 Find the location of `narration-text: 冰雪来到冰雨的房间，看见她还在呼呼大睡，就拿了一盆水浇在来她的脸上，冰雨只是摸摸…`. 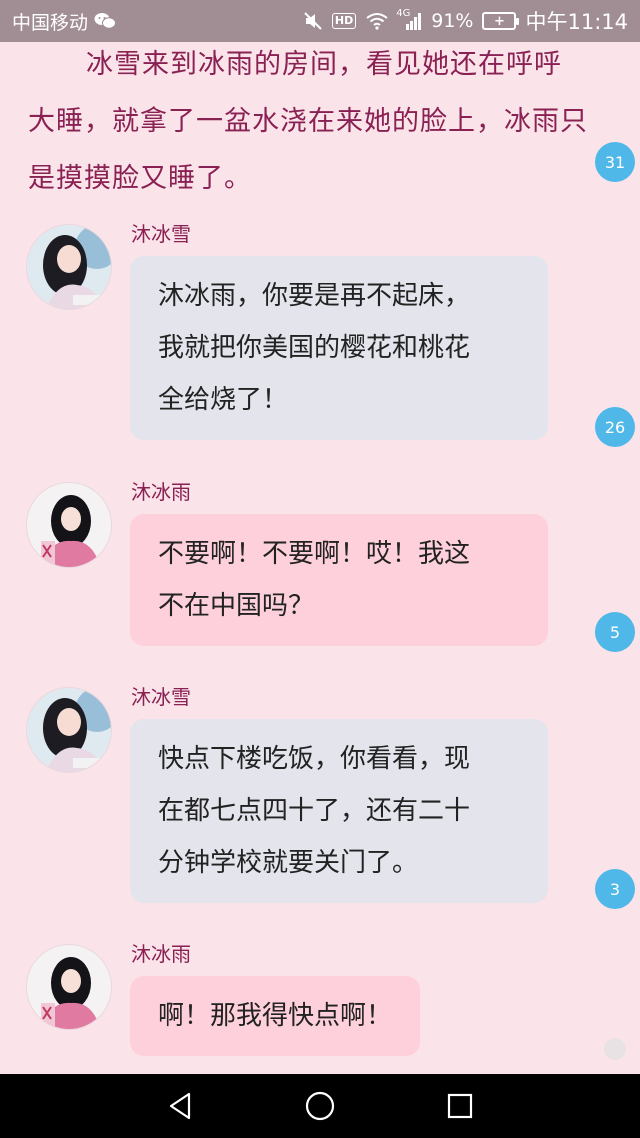

narration-text: 冰雪来到冰雨的房间，看见她还在呼呼大睡，就拿了一盆水浇在来她的脸上，冰雨只是摸摸… is located at coordinates (308, 121).